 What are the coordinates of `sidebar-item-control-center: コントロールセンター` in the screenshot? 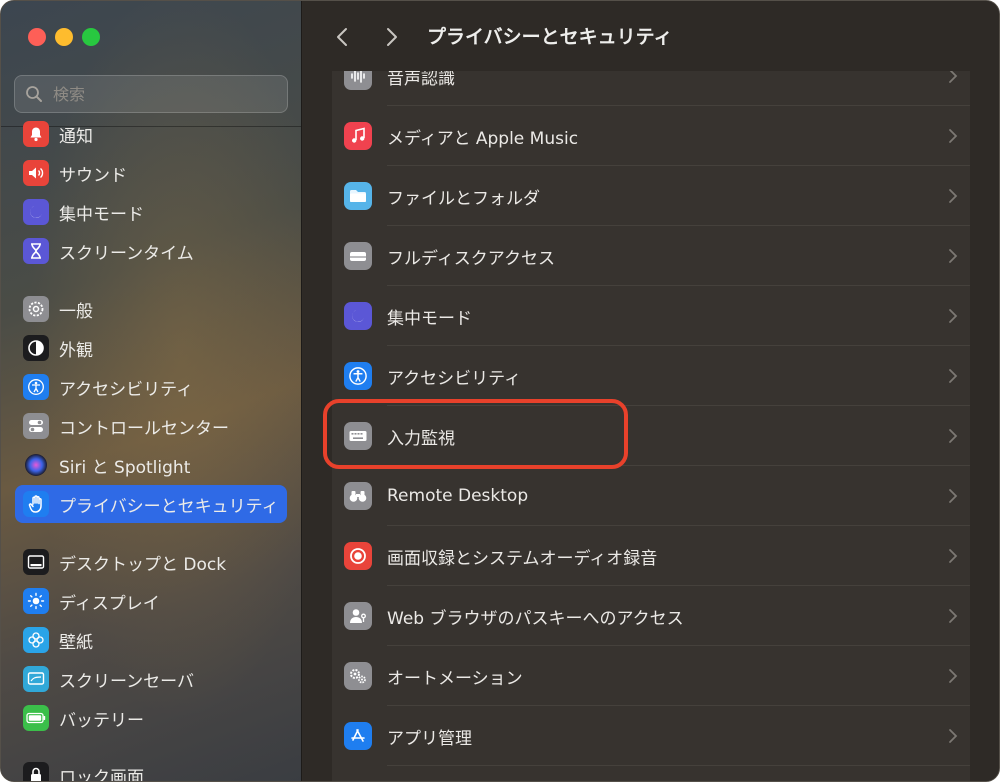 It's located at (151, 426).